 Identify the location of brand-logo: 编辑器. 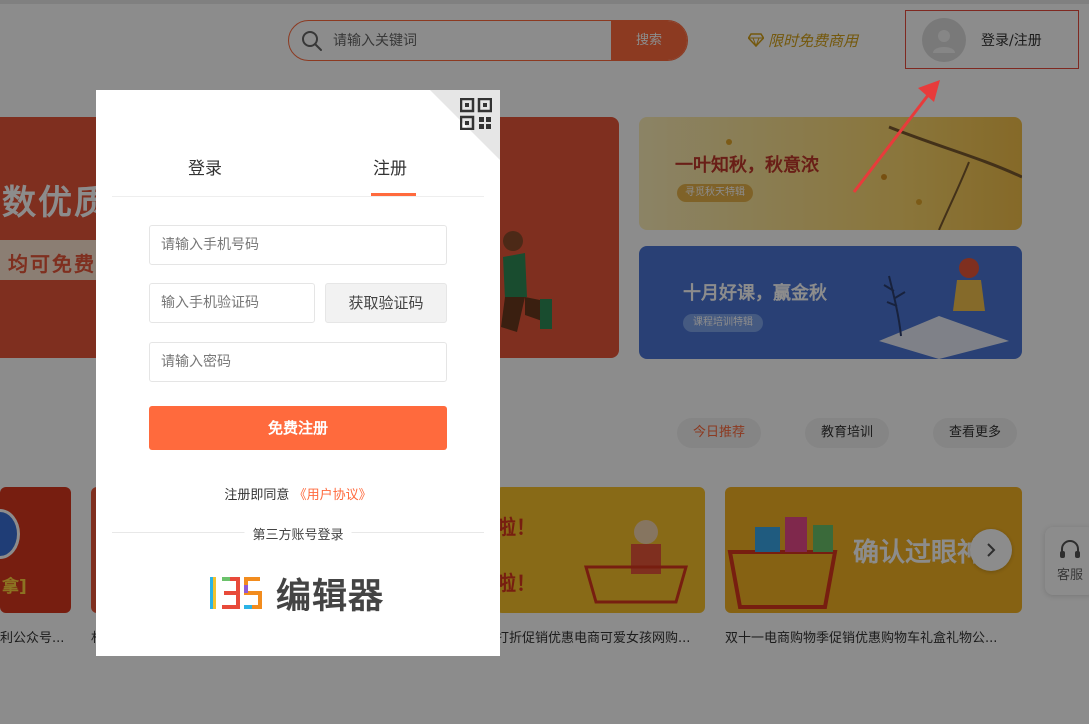
(296, 594).